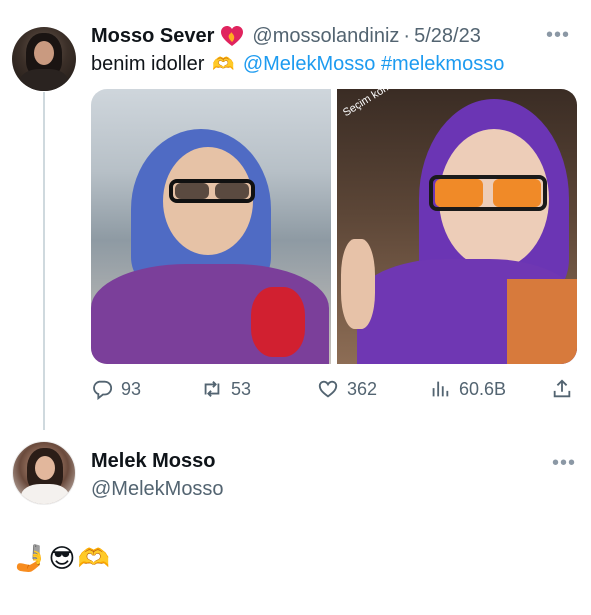 Image resolution: width=591 pixels, height=615 pixels. I want to click on black-glasses, so click(212, 191).